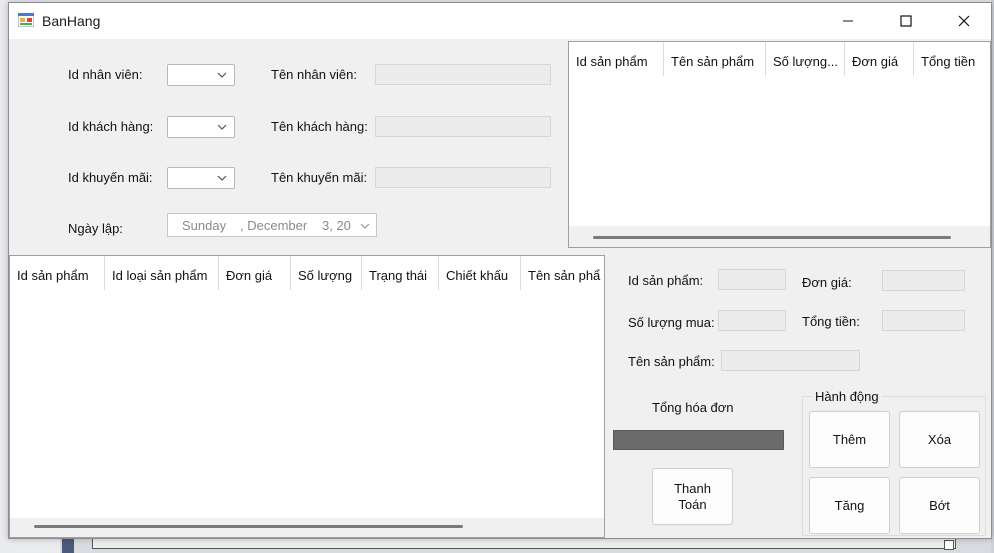 Image resolution: width=994 pixels, height=553 pixels. I want to click on date-picker: Sunday , December 3, 20, so click(272, 225).